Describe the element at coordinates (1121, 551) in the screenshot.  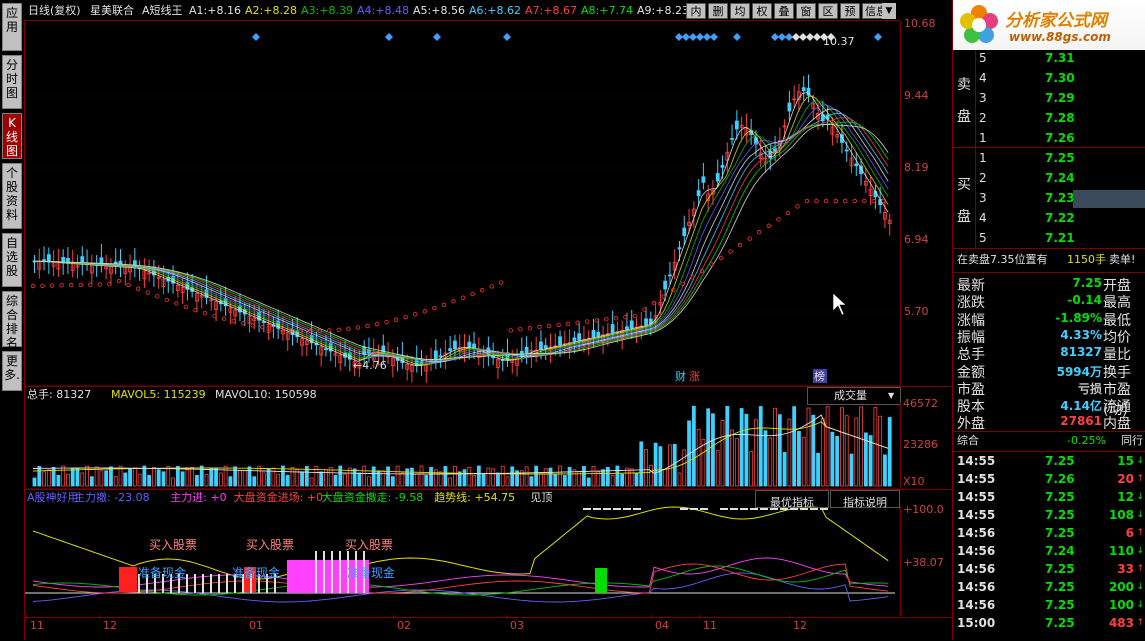
I see `trade-volume: 110` at that location.